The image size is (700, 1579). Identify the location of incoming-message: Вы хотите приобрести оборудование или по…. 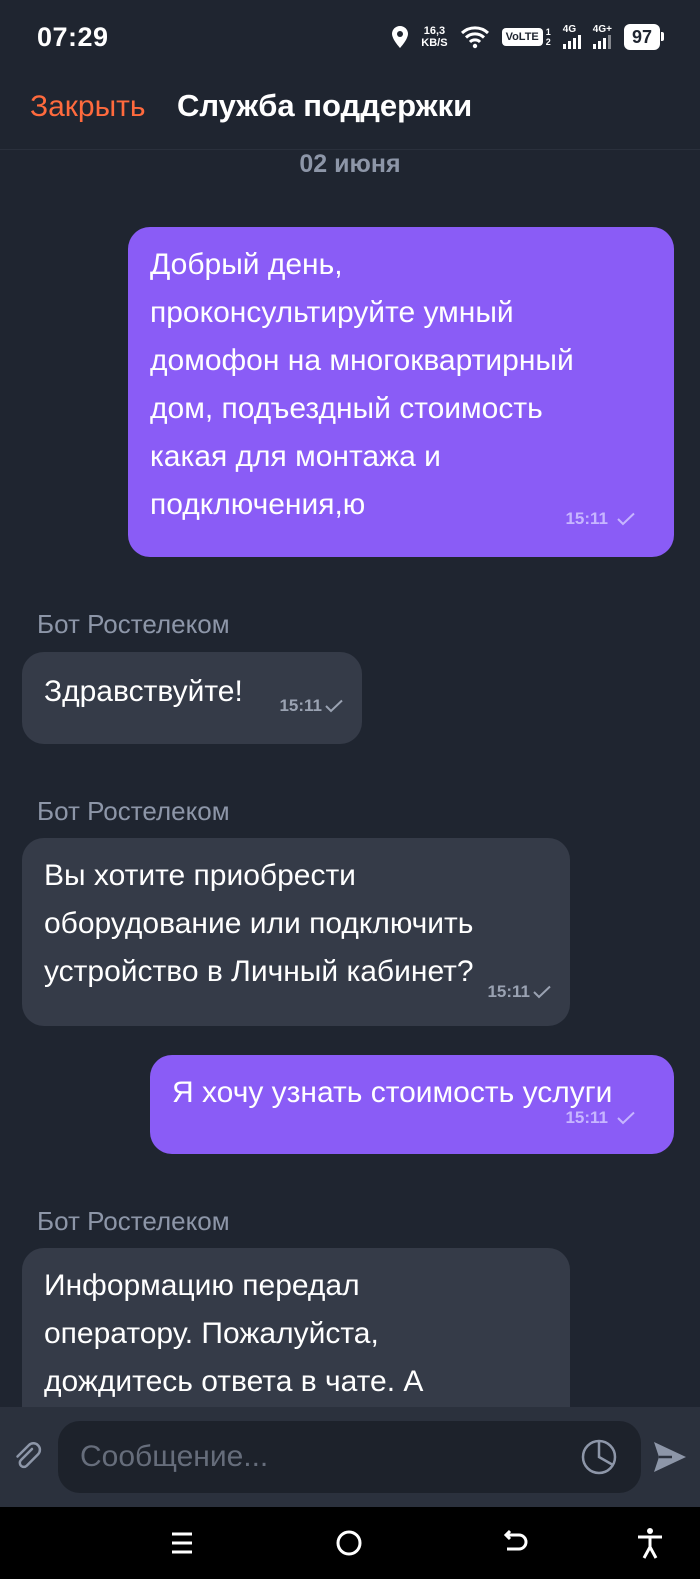
(296, 932).